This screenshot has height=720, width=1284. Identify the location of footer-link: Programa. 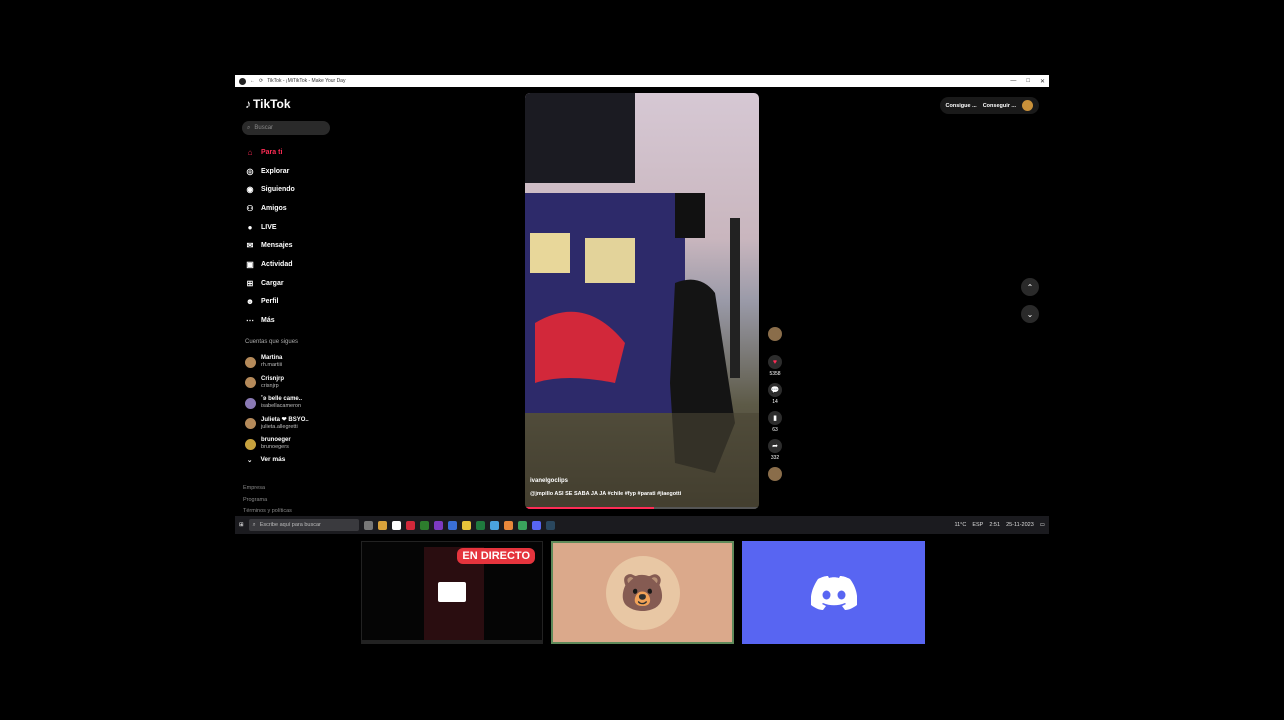
(267, 501).